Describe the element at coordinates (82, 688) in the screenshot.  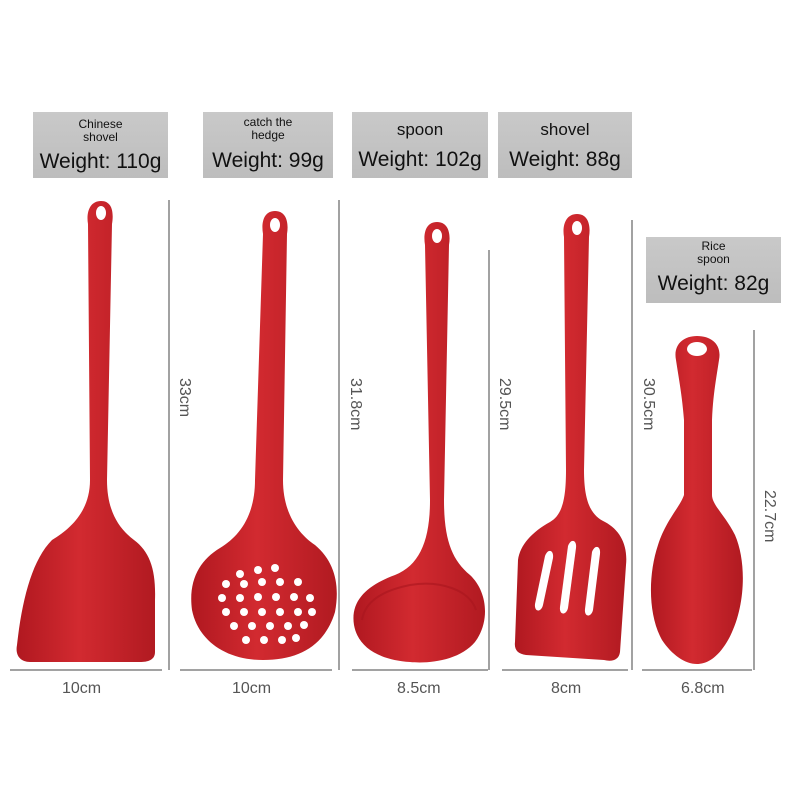
I see `width-label-chinese-shovel: 10cm` at that location.